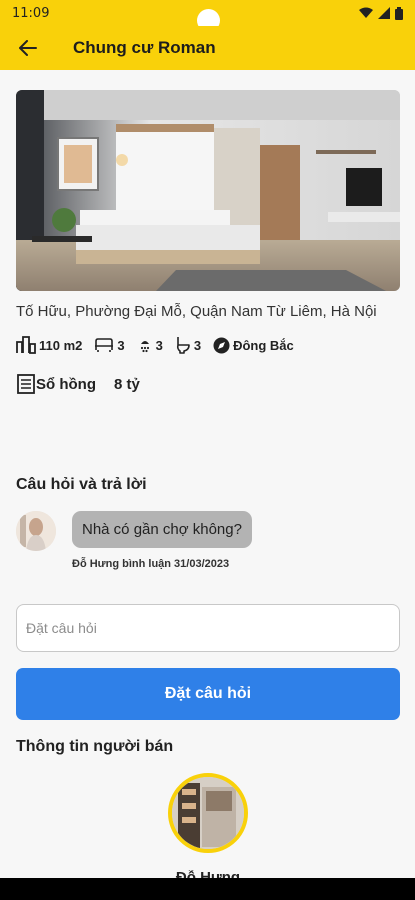 Image resolution: width=415 pixels, height=900 pixels. I want to click on spec-area: 110 m2, so click(49, 345).